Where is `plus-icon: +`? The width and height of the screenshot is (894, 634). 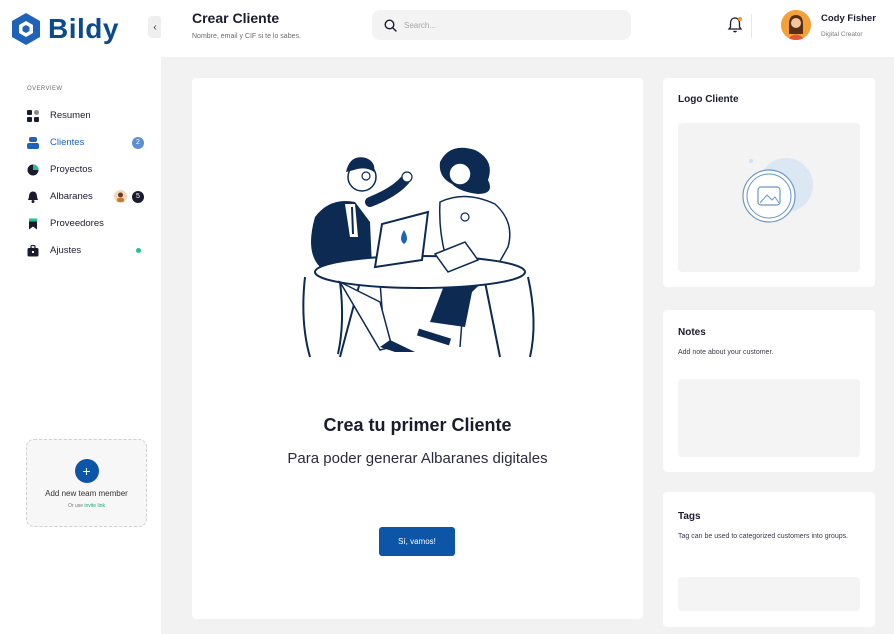
plus-icon: + is located at coordinates (86, 471).